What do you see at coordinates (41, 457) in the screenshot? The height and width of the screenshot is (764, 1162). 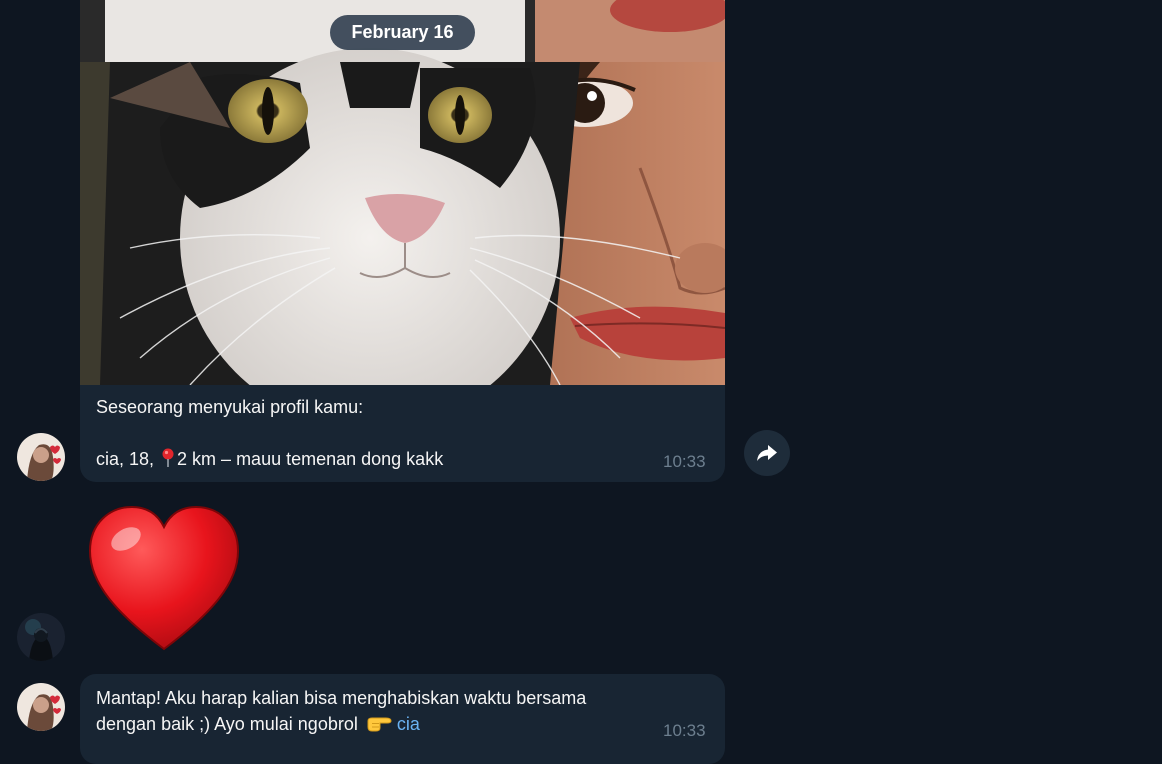 I see `bot-avatar` at bounding box center [41, 457].